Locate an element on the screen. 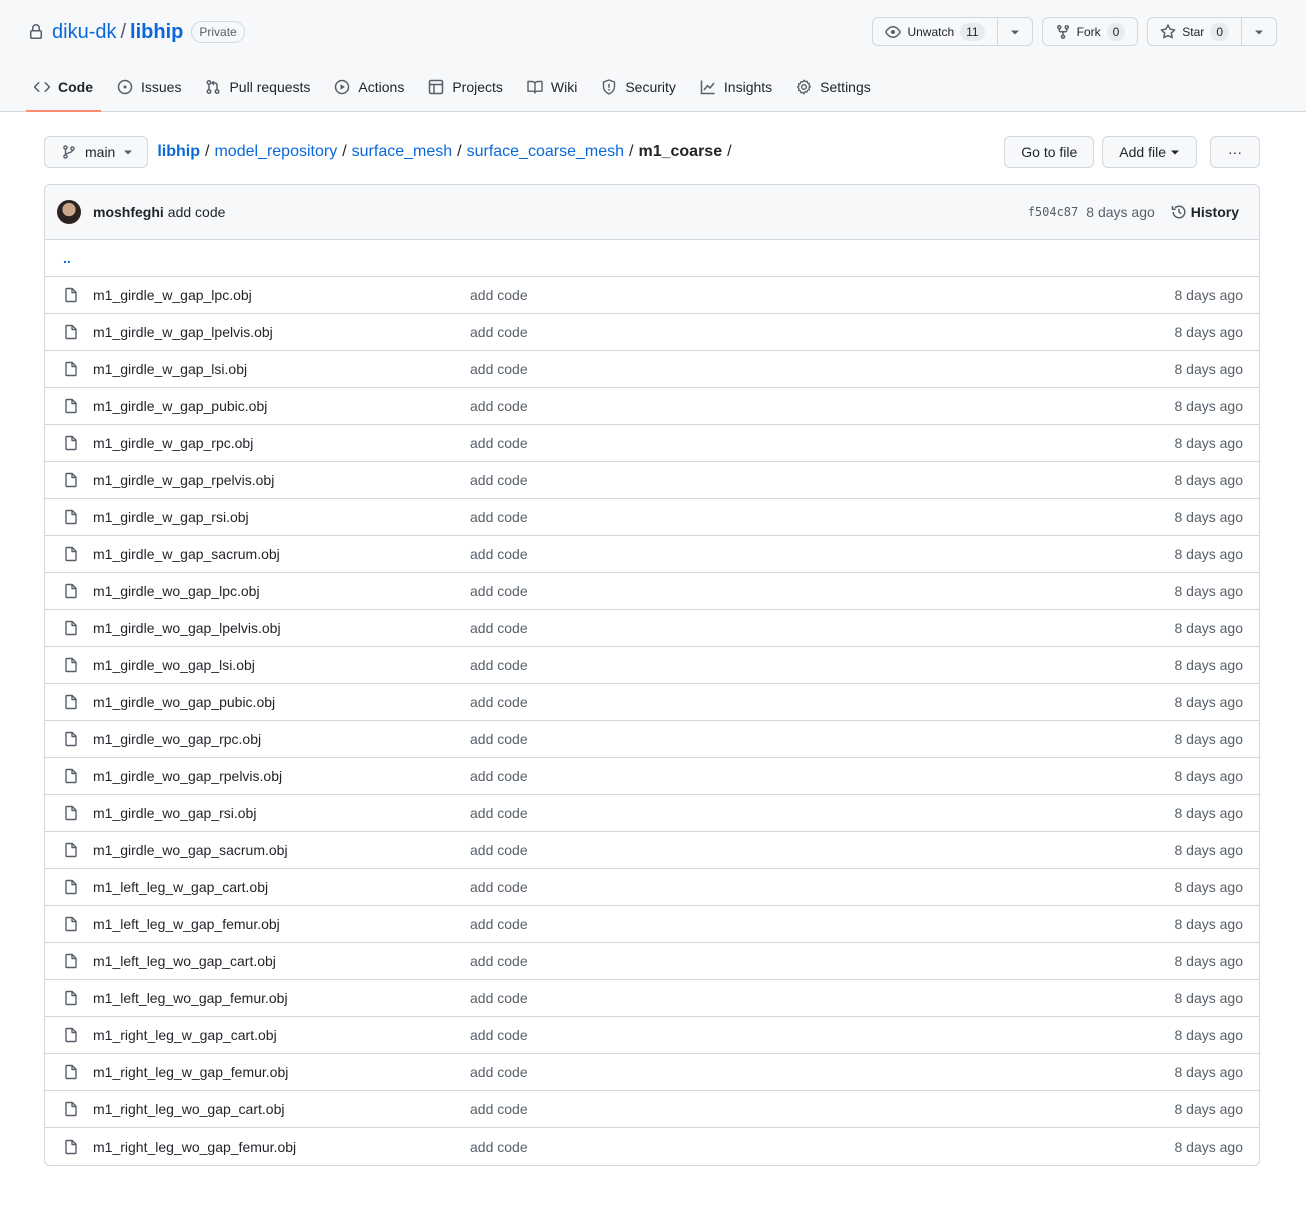 The image size is (1306, 1213). file-name-link: m1_girdle_w_gap_pubic.obj is located at coordinates (281, 406).